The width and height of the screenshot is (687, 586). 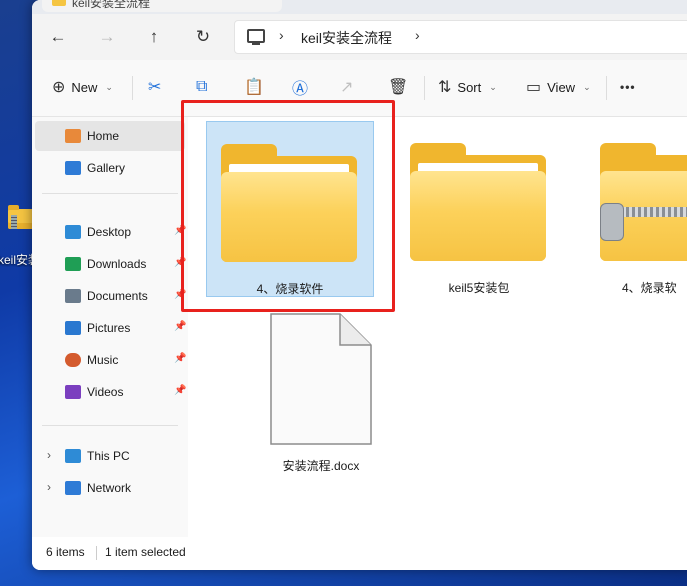 I want to click on computer-icon, so click(x=256, y=37).